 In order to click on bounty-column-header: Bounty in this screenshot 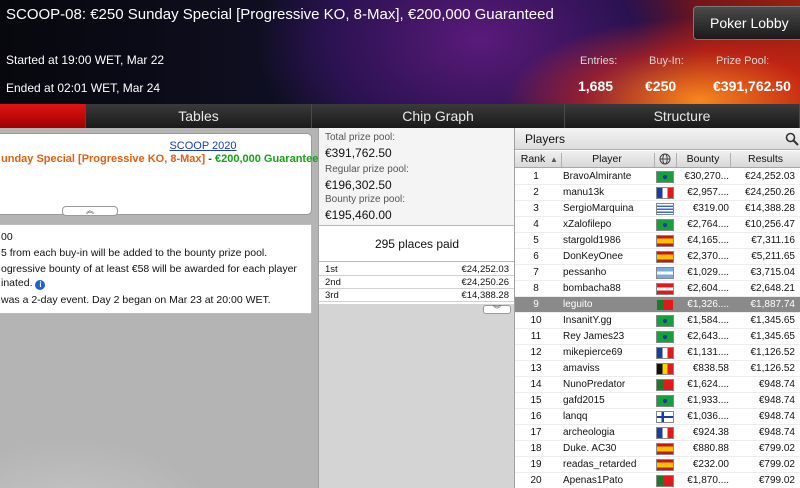, I will do `click(703, 160)`.